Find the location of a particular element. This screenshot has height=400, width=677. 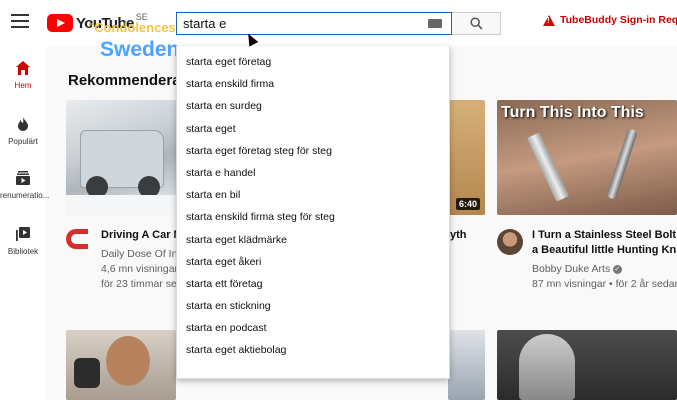

search-suggestion: starta eget is located at coordinates (313, 129).